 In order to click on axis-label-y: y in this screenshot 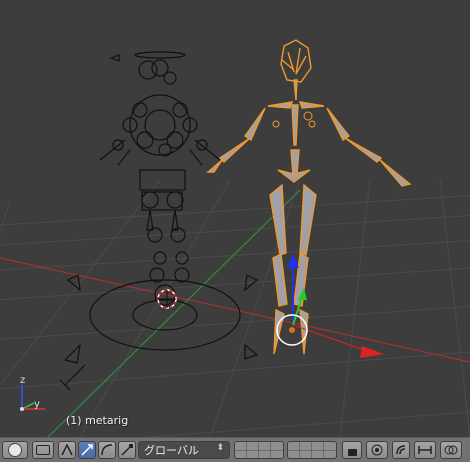, I will do `click(37, 404)`.